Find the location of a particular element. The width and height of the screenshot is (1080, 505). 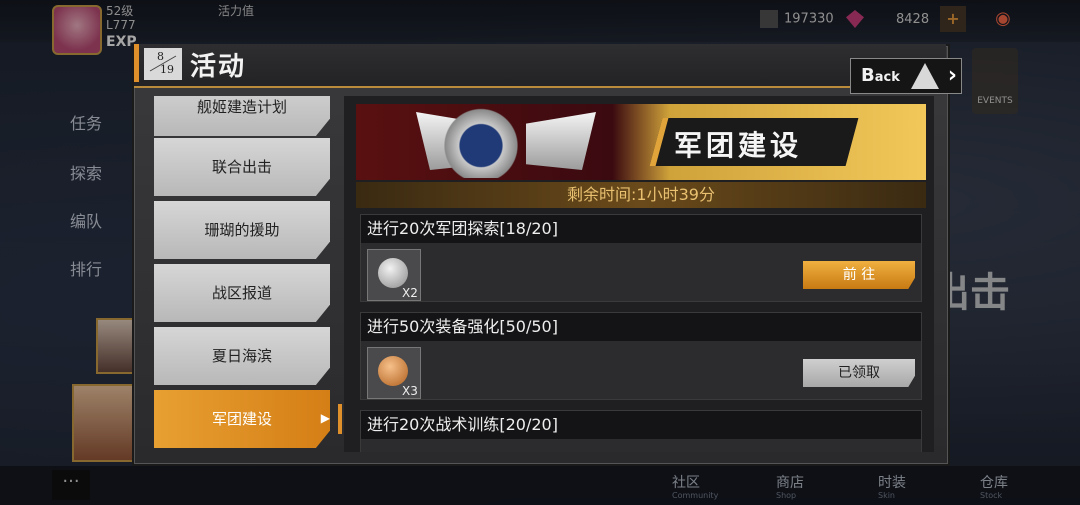

reward-item: X2 is located at coordinates (394, 275).